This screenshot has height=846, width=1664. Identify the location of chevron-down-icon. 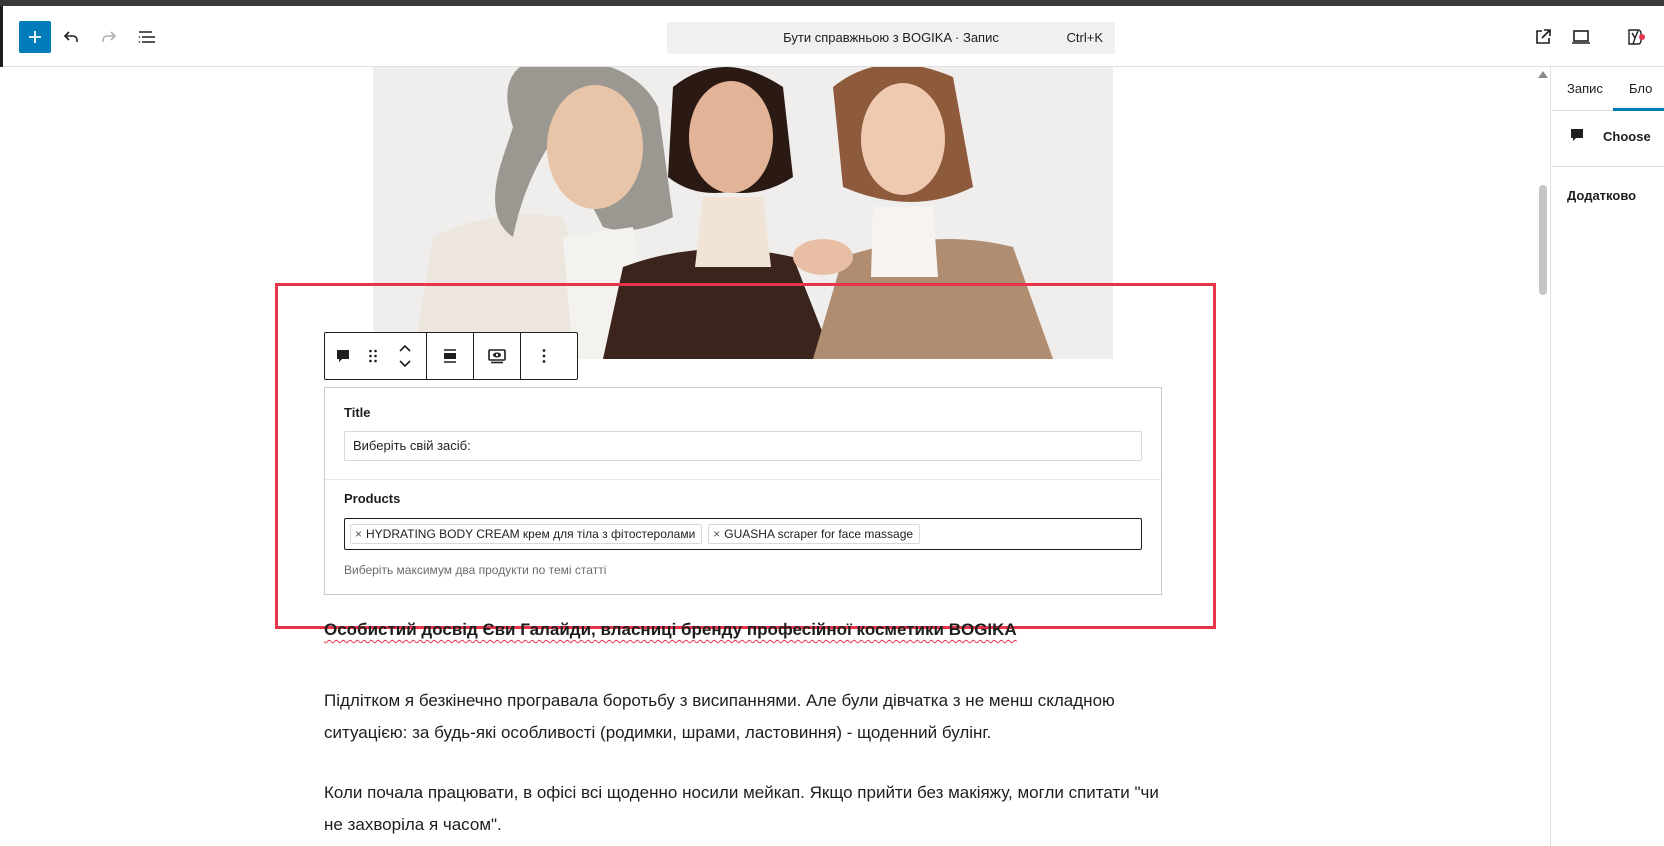
(405, 364).